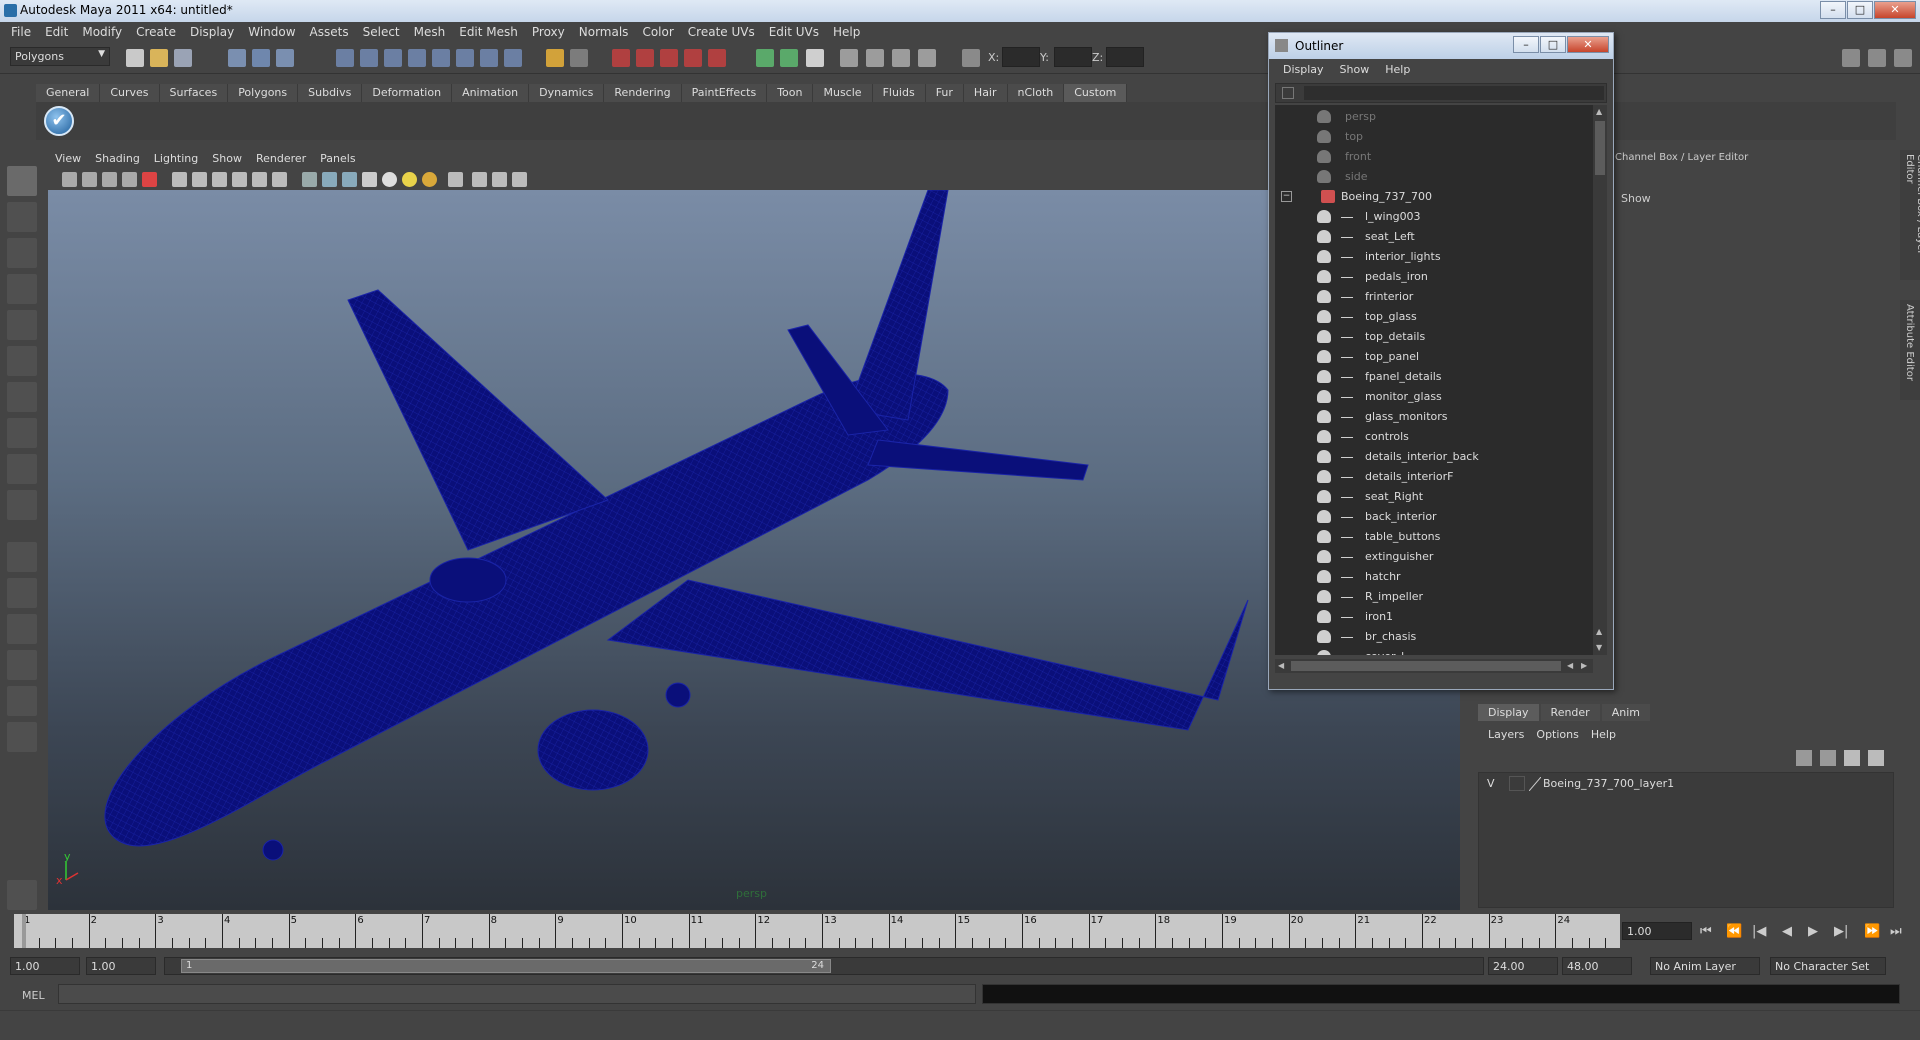  What do you see at coordinates (271, 32) in the screenshot?
I see `menu-window: Window` at bounding box center [271, 32].